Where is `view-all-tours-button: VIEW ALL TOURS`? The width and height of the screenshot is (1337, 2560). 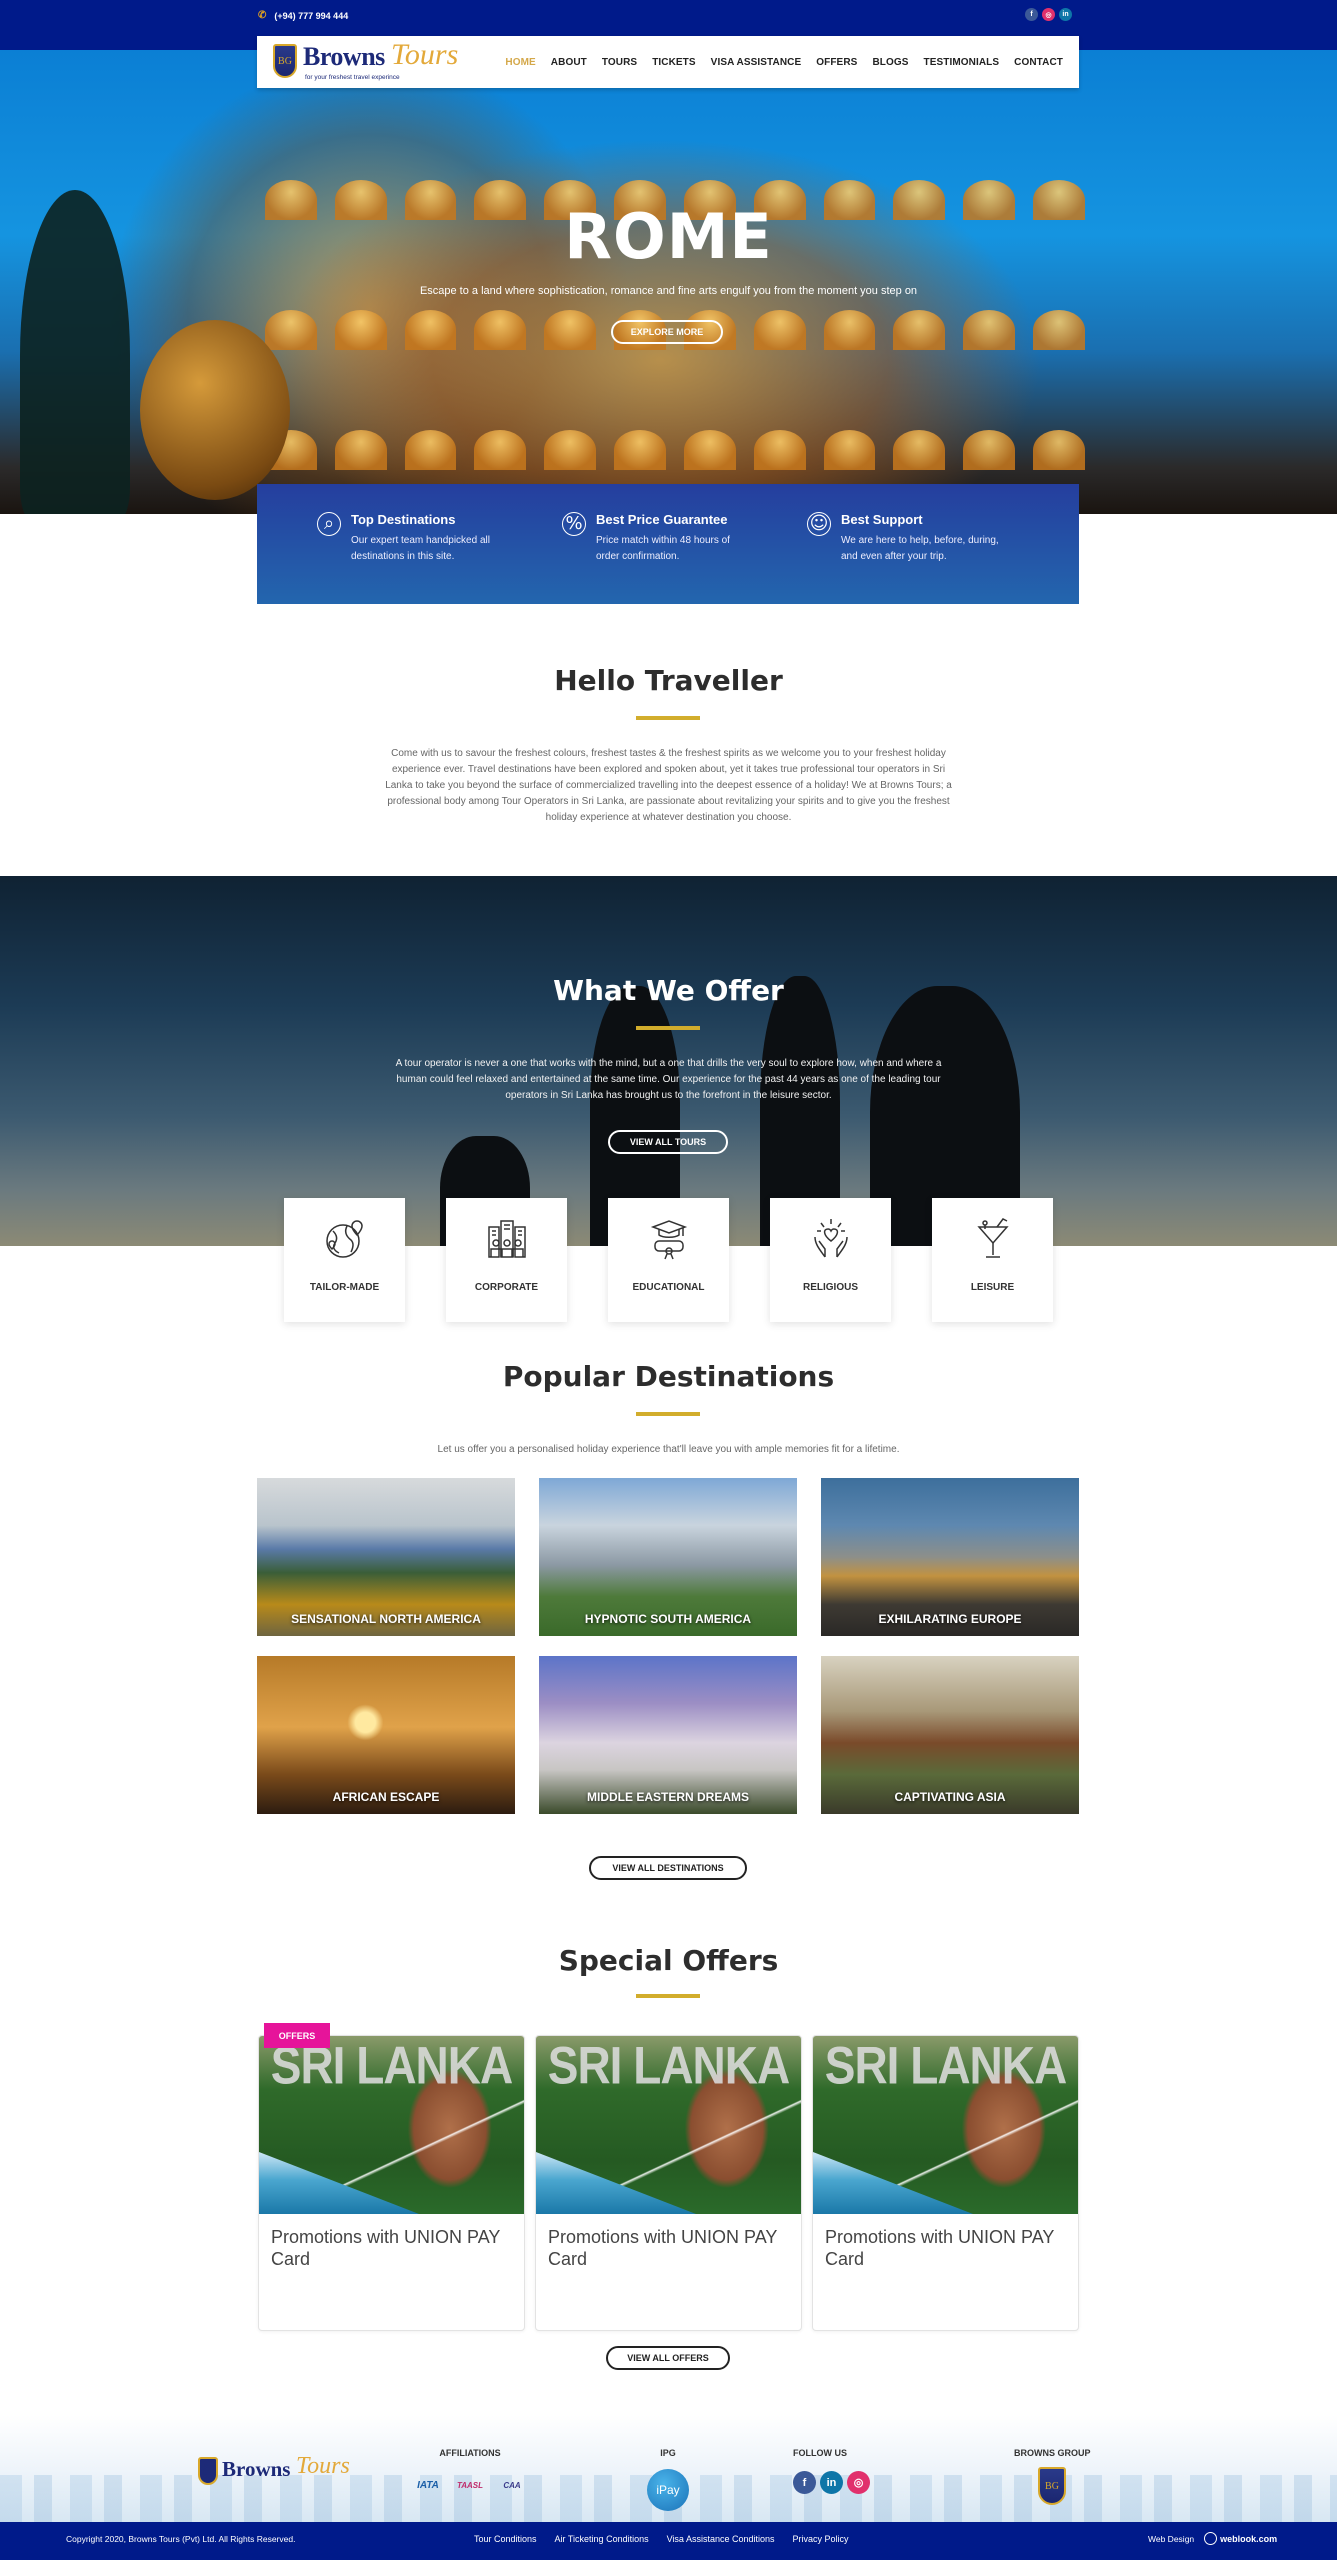 view-all-tours-button: VIEW ALL TOURS is located at coordinates (668, 1142).